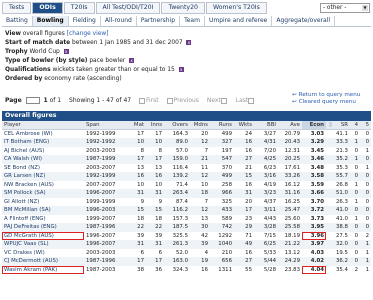 The width and height of the screenshot is (373, 300). What do you see at coordinates (341, 176) in the screenshot?
I see `cell-sr: 55.7` at bounding box center [341, 176].